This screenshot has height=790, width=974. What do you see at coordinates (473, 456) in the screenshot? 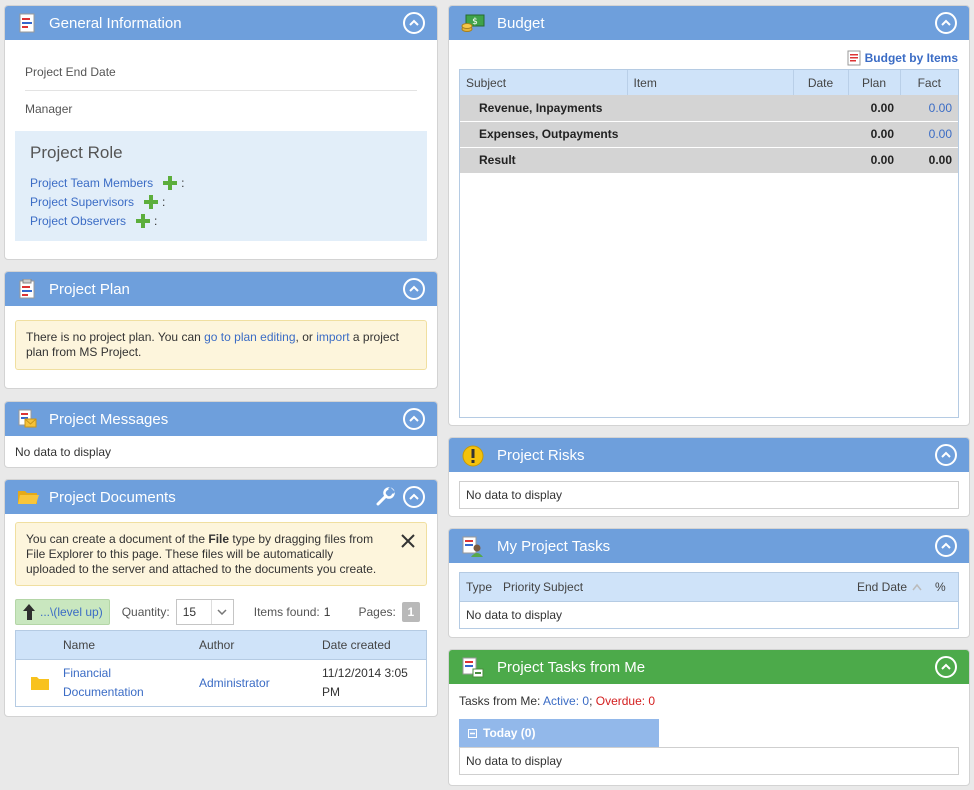
I see `warning-icon` at bounding box center [473, 456].